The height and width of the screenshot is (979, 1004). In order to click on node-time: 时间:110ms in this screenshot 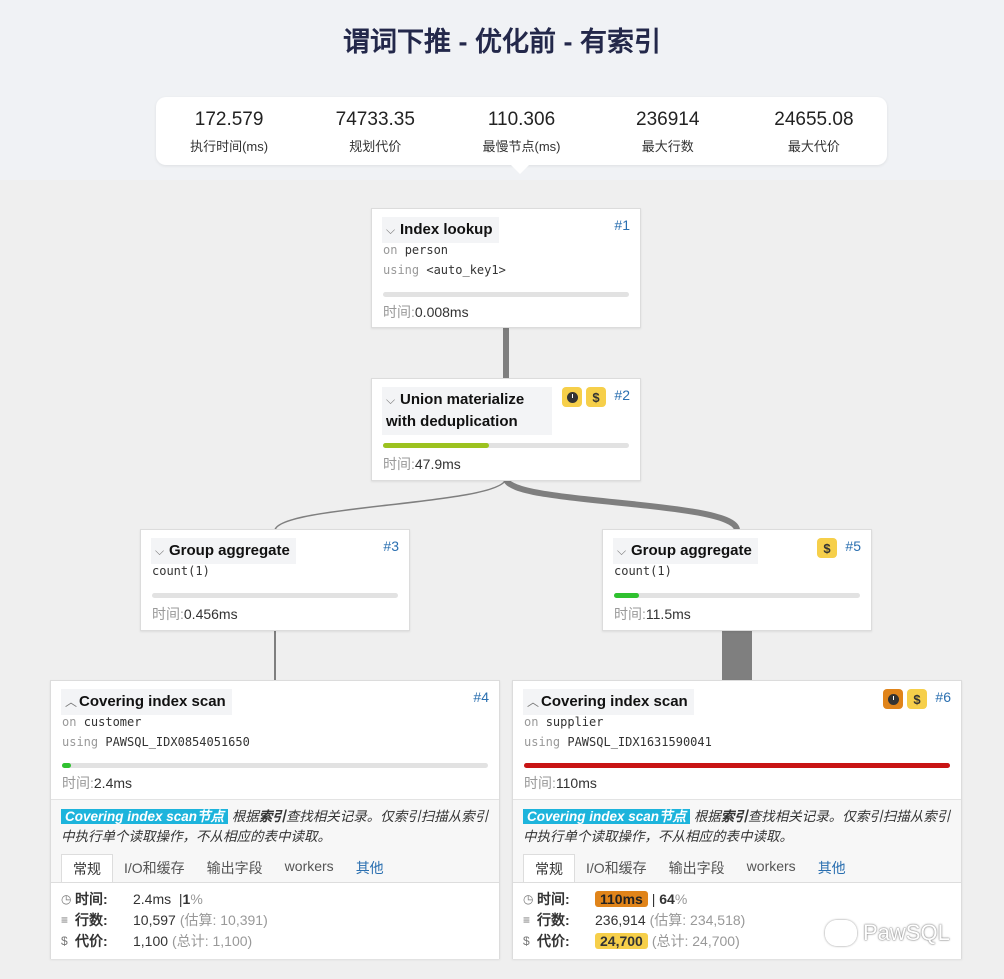, I will do `click(560, 783)`.